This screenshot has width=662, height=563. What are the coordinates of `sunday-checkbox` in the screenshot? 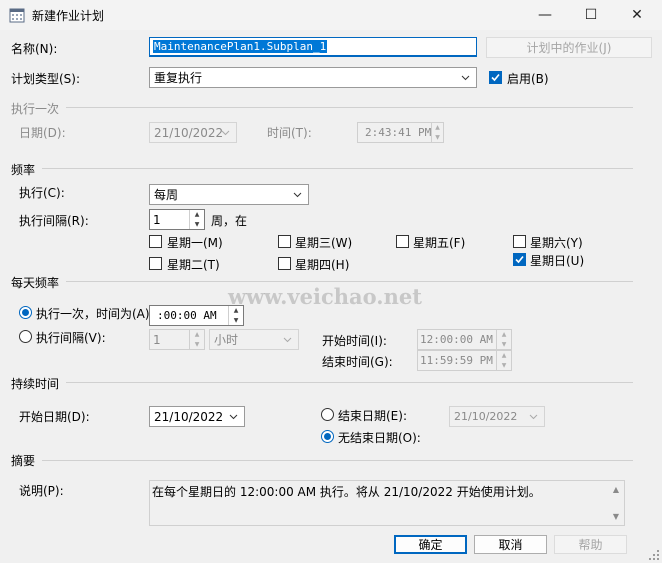 It's located at (519, 259).